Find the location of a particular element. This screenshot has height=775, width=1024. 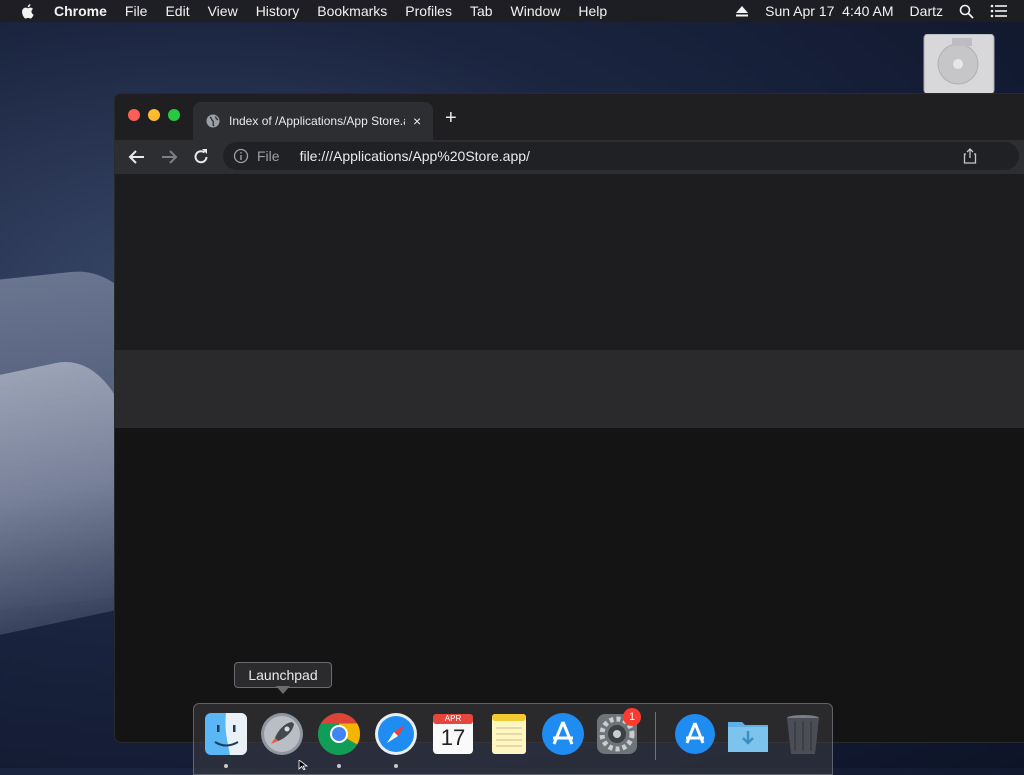

calendar-month: APR is located at coordinates (453, 718).